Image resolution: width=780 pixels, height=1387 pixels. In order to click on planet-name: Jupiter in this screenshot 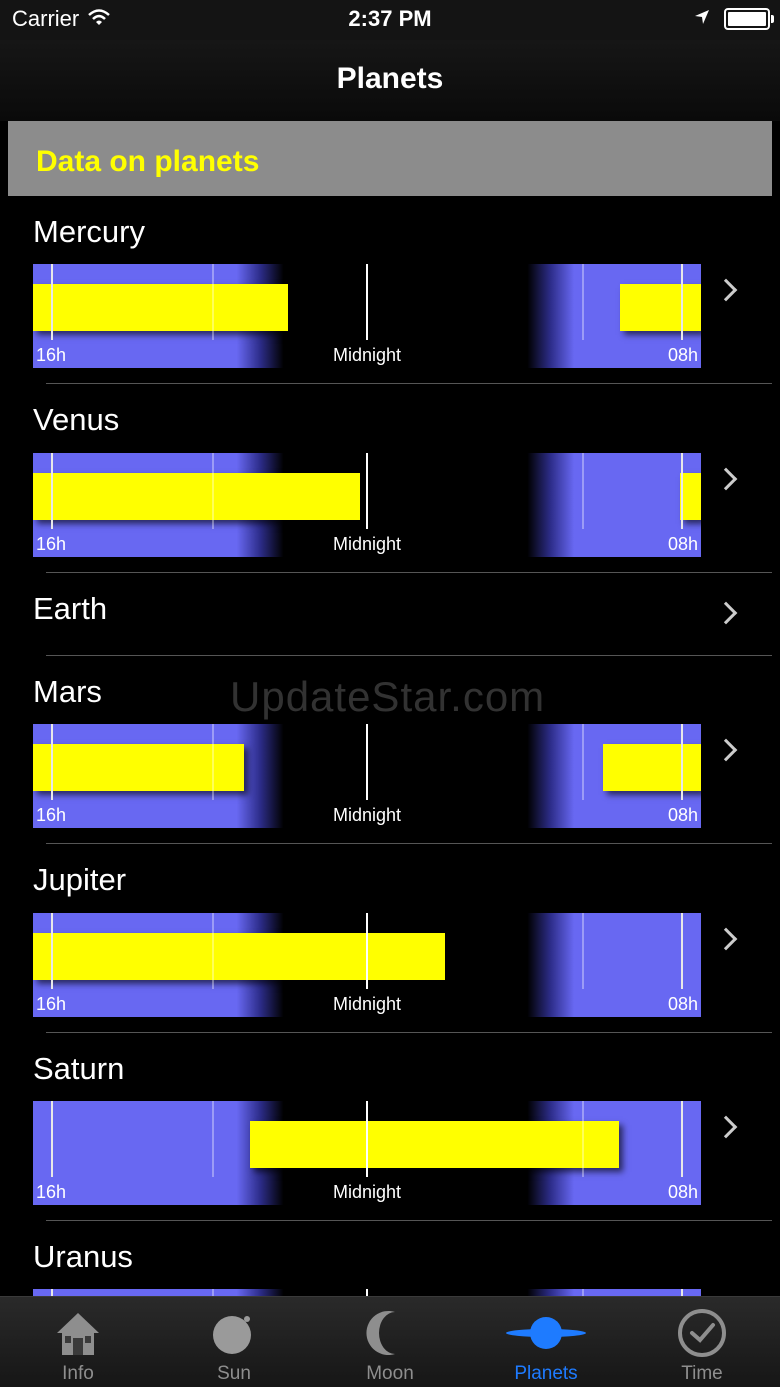, I will do `click(80, 879)`.